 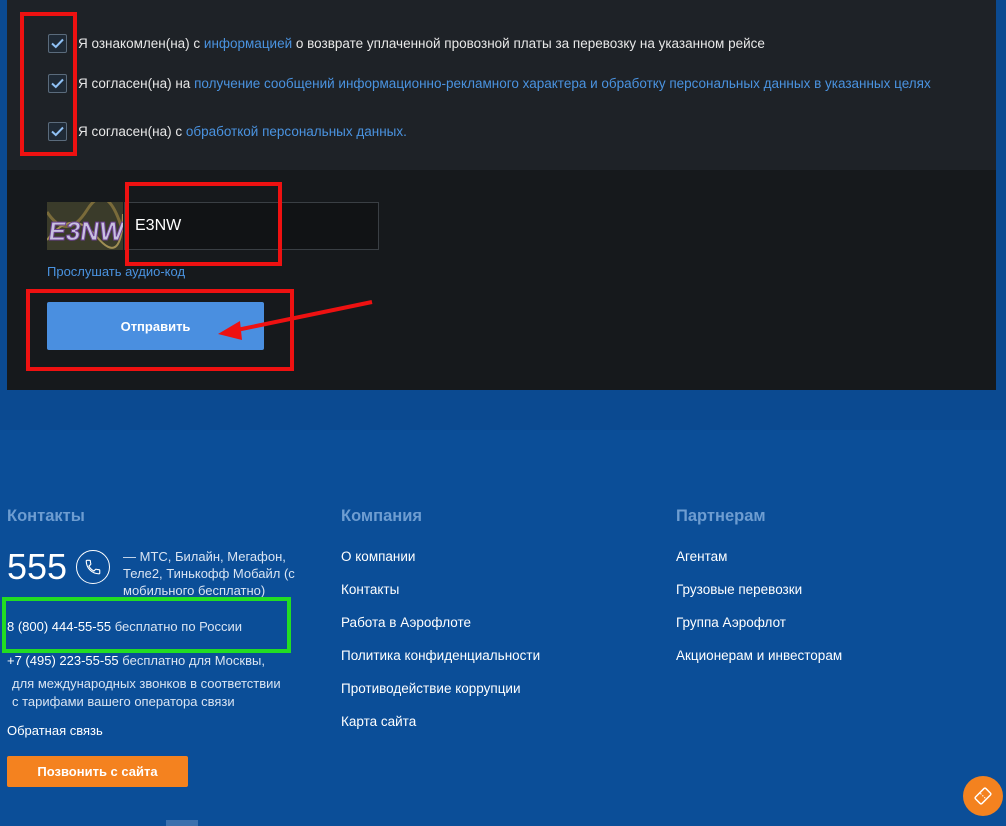 What do you see at coordinates (116, 271) in the screenshot?
I see `audio-code-link: Прослушать аудио-код` at bounding box center [116, 271].